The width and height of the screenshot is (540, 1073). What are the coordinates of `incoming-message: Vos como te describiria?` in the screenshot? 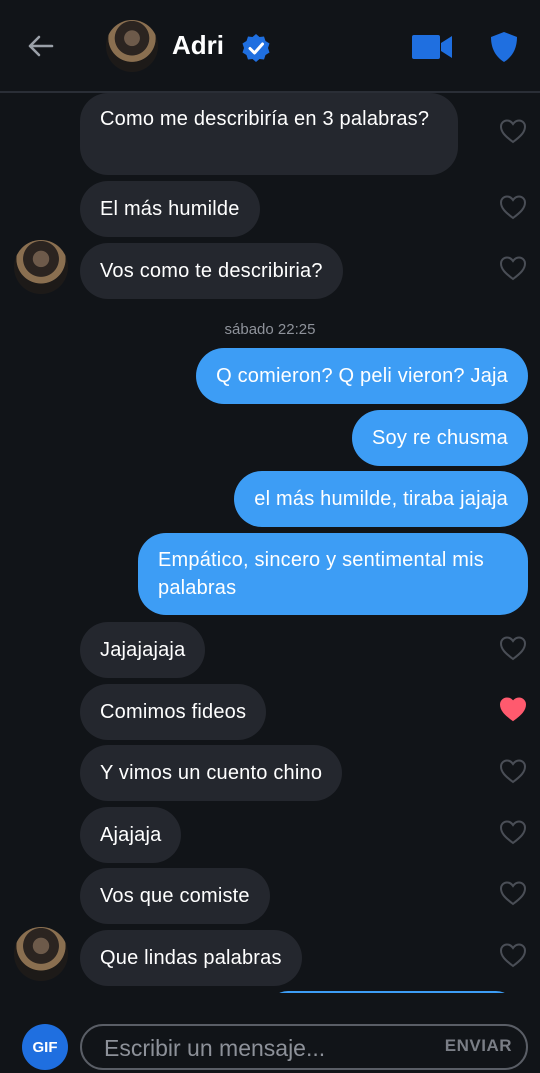 It's located at (211, 271).